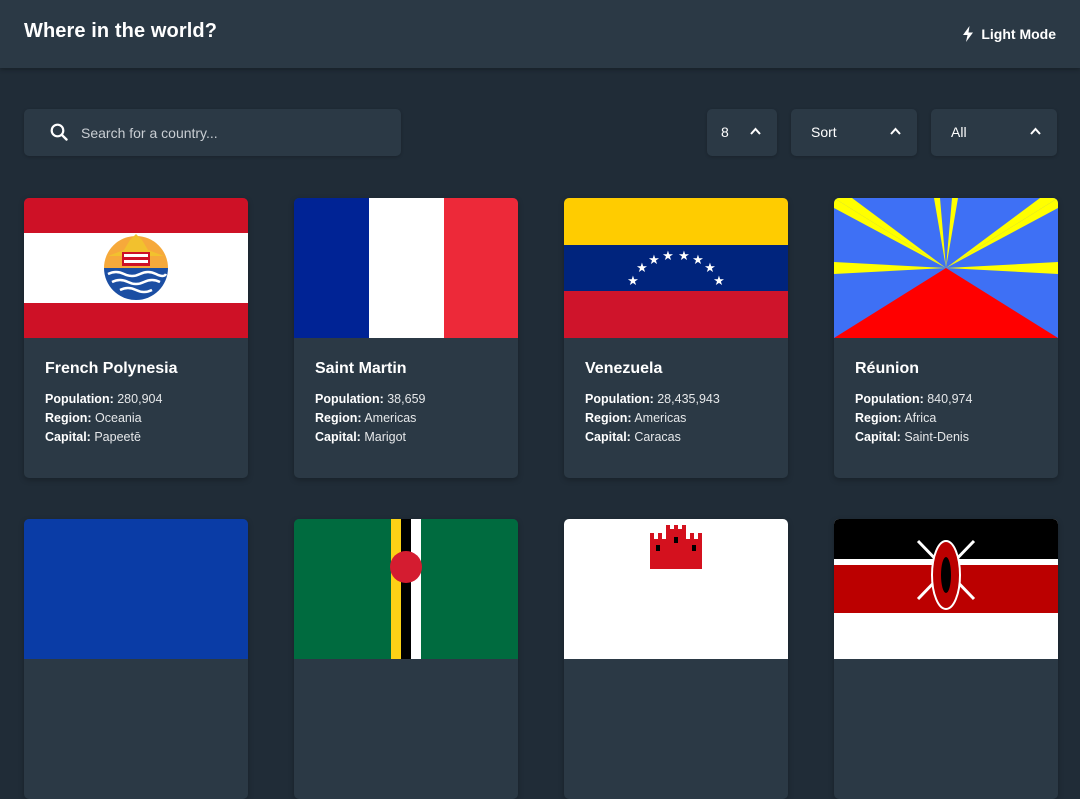  What do you see at coordinates (121, 31) in the screenshot?
I see `app-title: Where in the world?` at bounding box center [121, 31].